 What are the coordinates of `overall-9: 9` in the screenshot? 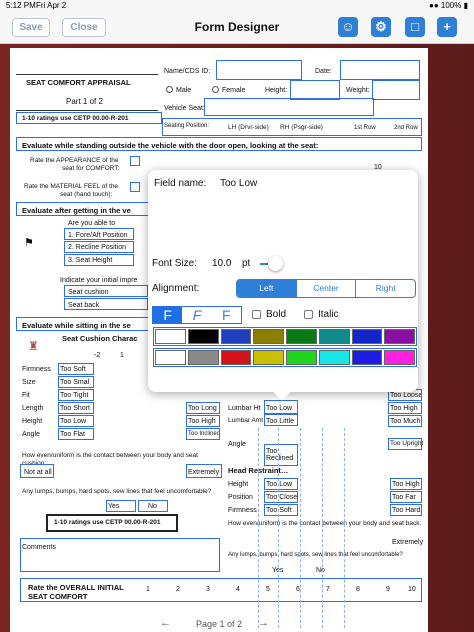 It's located at (388, 589).